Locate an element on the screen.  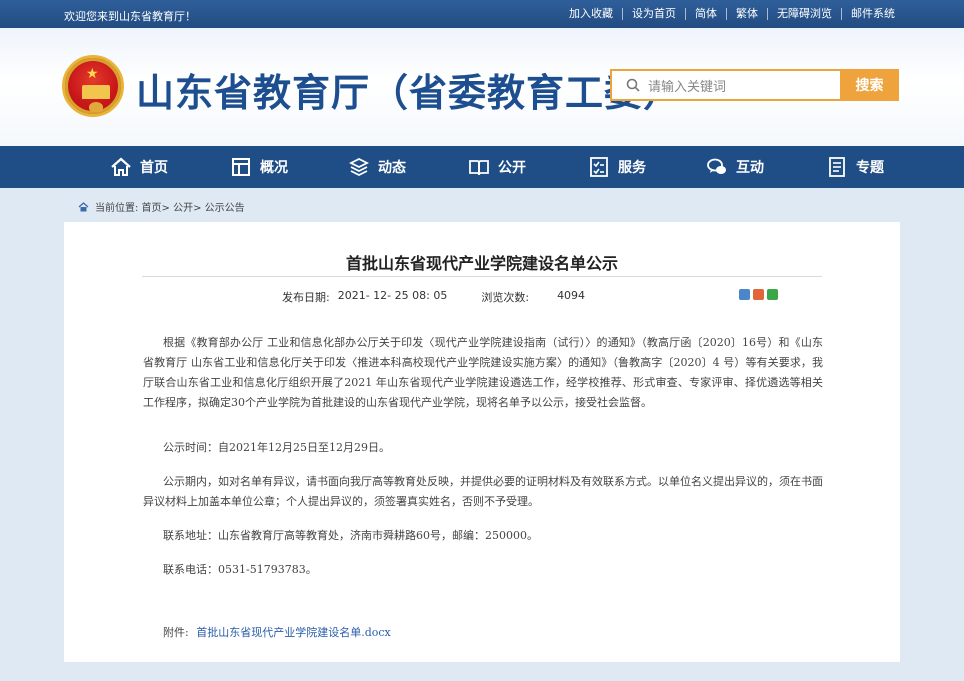
article-title: 首批山东省现代产业学院建设名单公示 is located at coordinates (481, 263).